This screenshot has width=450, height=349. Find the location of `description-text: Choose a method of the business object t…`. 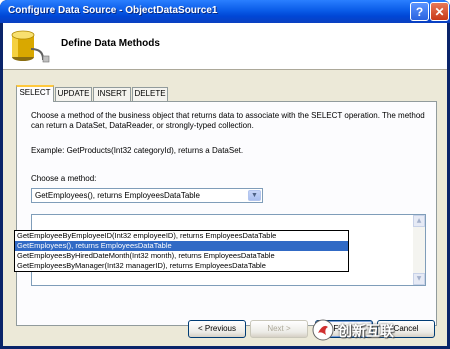

description-text: Choose a method of the business object t… is located at coordinates (228, 120).